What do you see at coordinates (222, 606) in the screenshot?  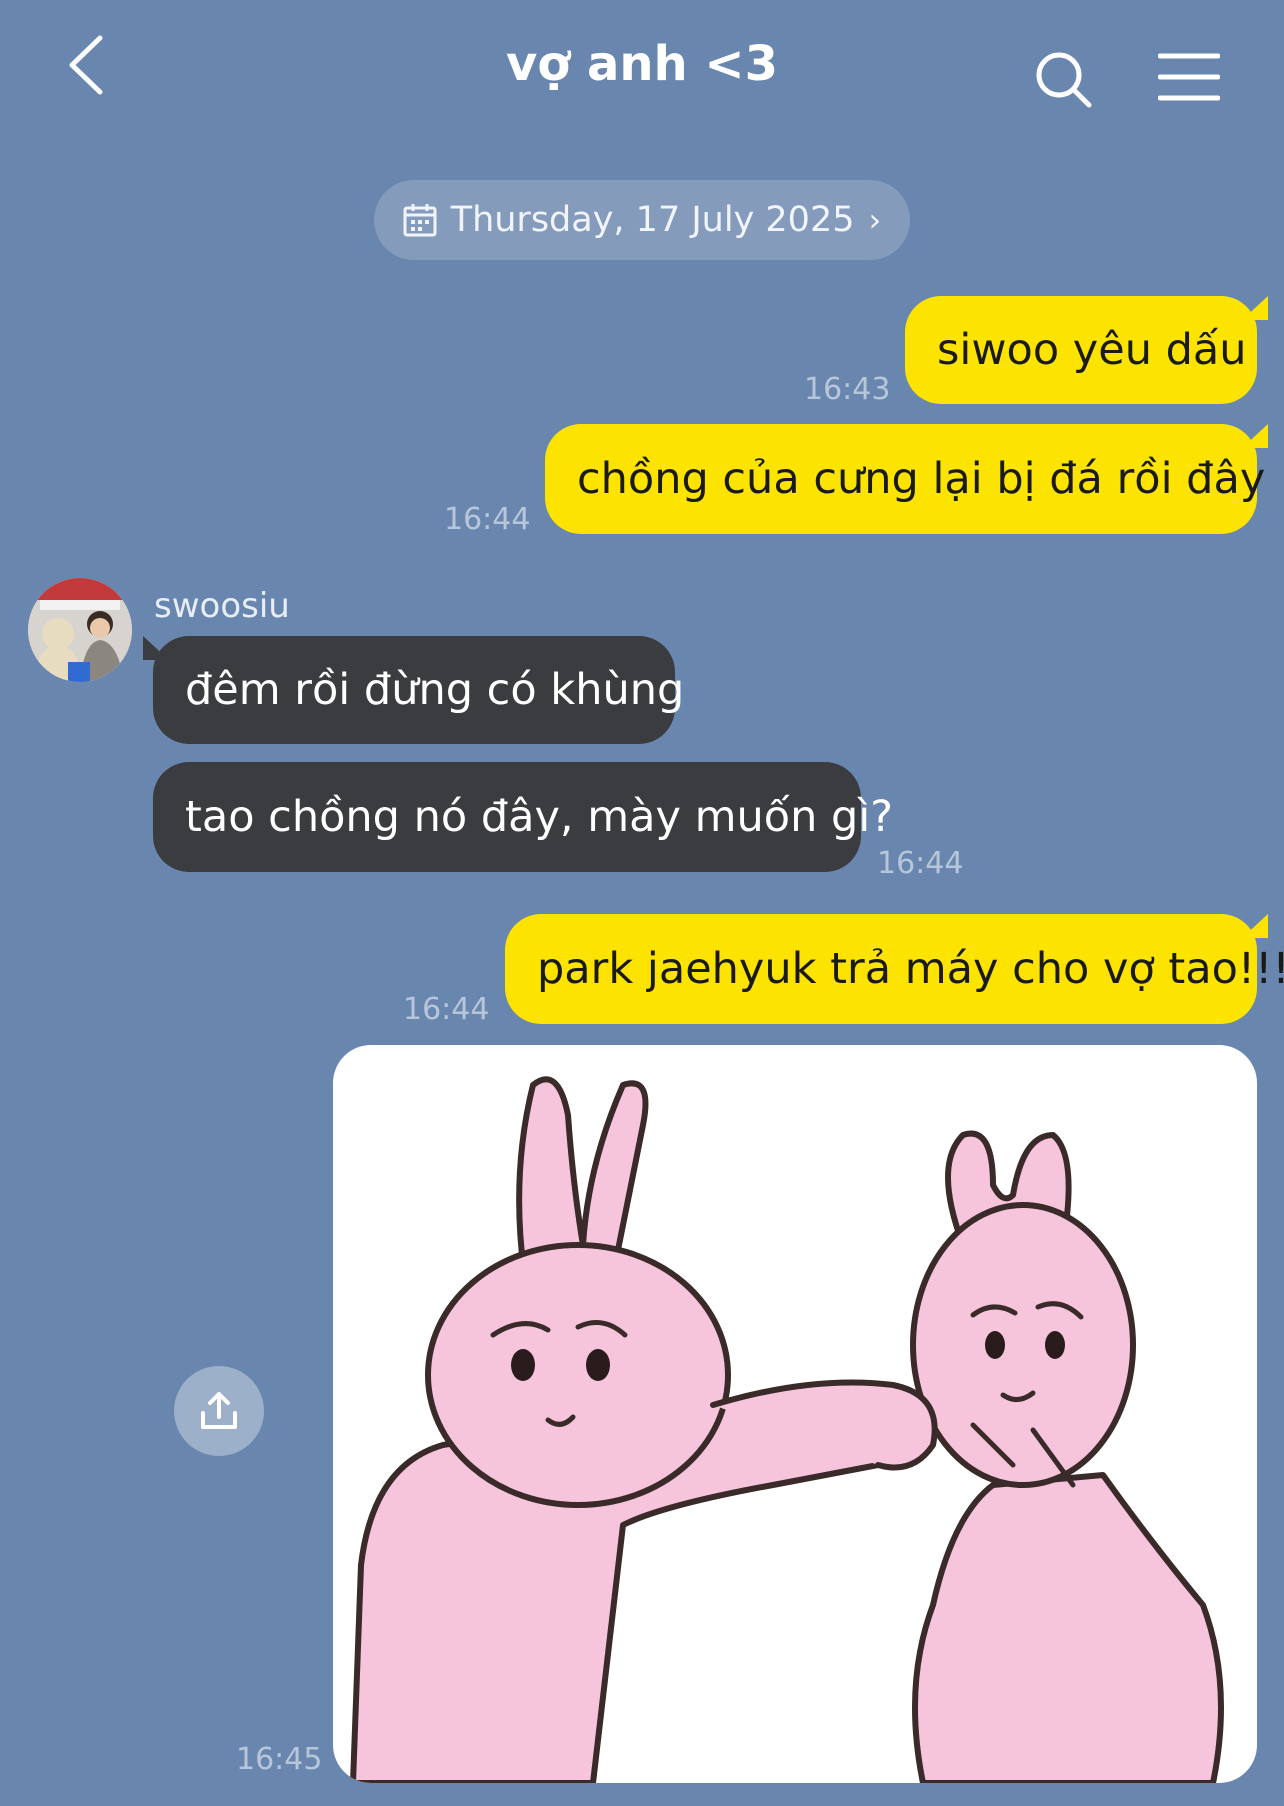 I see `sender-name: swoosiu` at bounding box center [222, 606].